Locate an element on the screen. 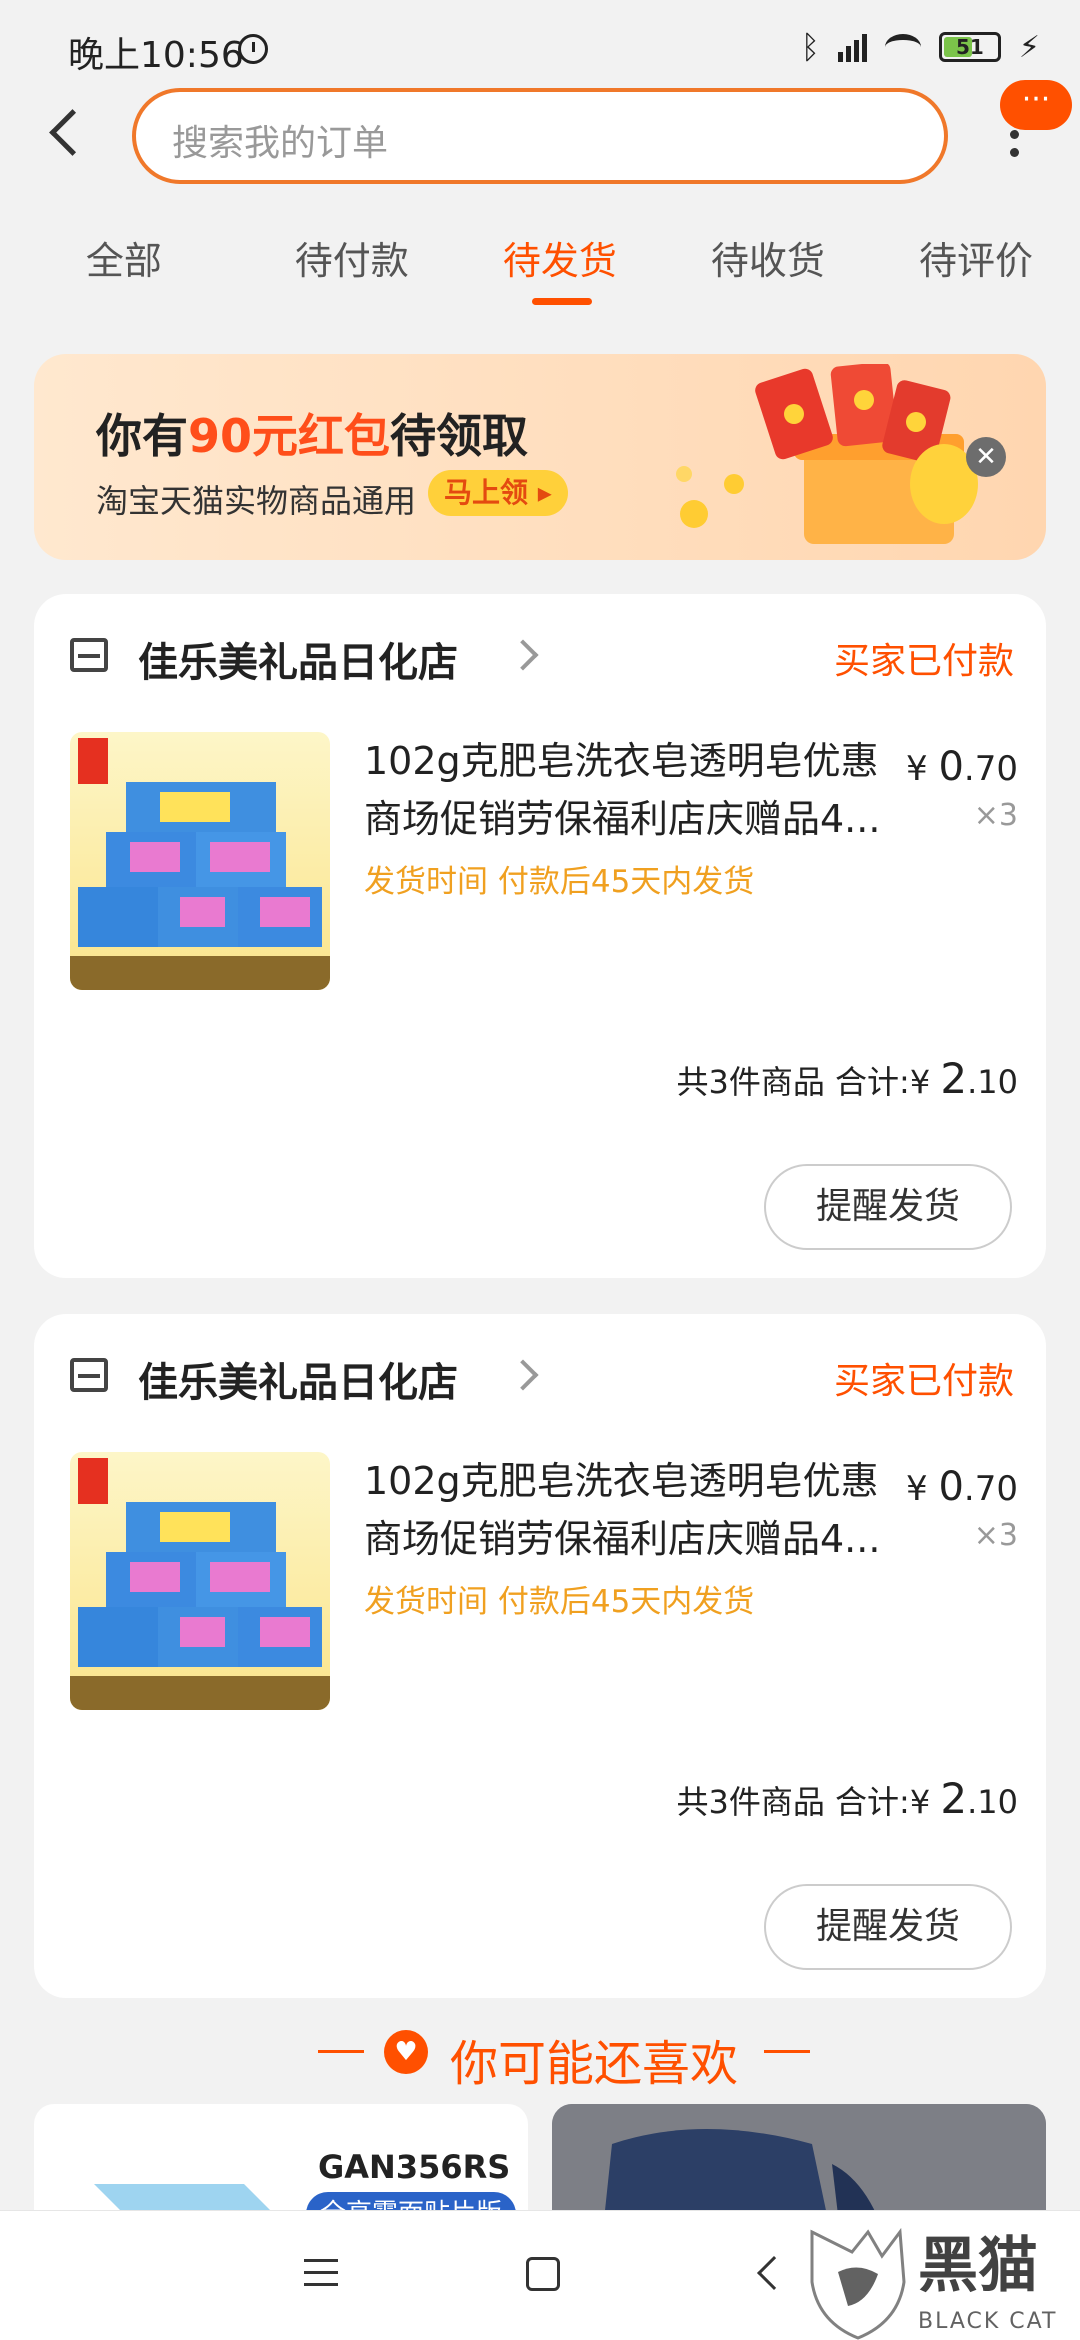 Image resolution: width=1080 pixels, height=2340 pixels. watermark-logo: 黑猫 BLACK CAT is located at coordinates (933, 2283).